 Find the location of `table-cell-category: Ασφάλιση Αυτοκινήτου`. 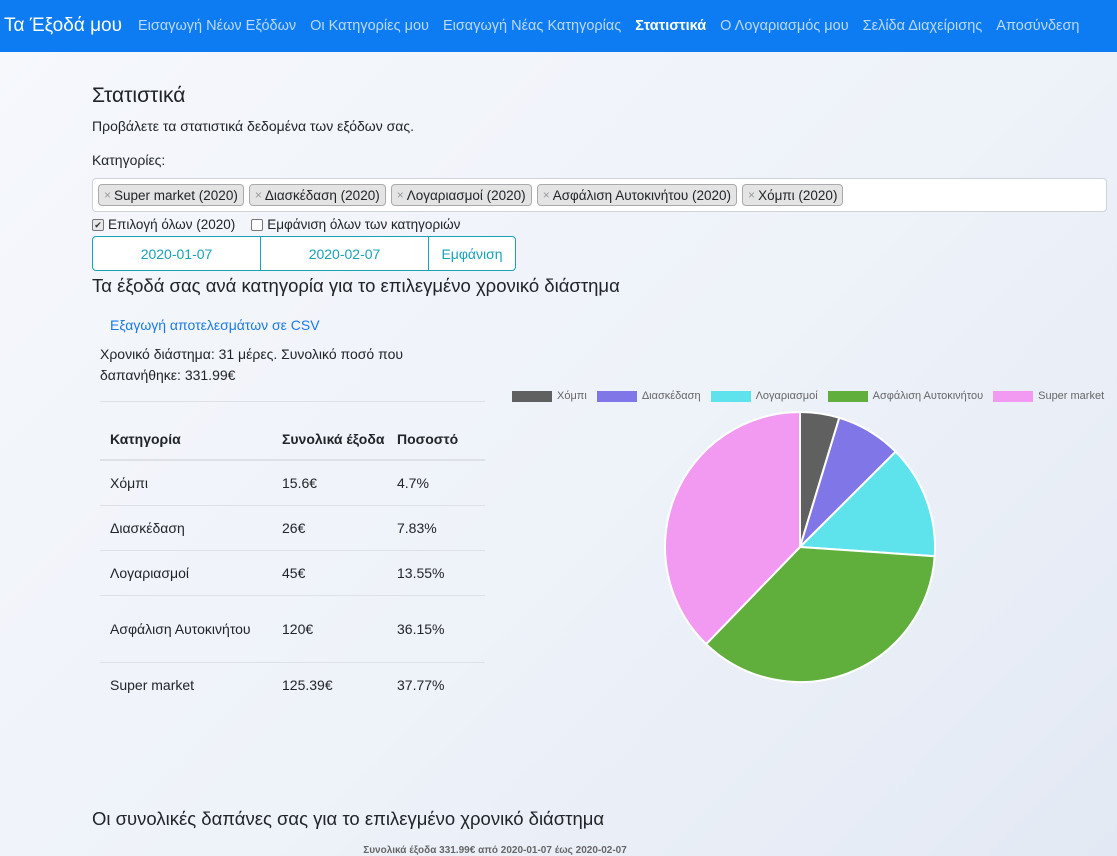

table-cell-category: Ασφάλιση Αυτοκινήτου is located at coordinates (186, 629).